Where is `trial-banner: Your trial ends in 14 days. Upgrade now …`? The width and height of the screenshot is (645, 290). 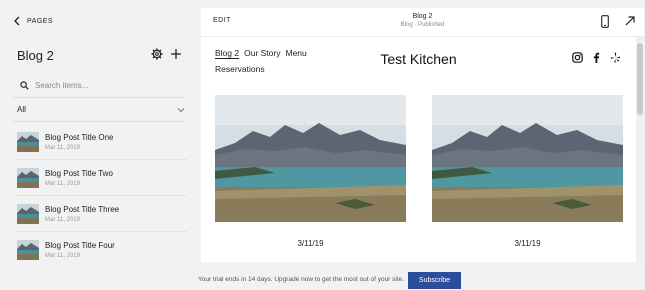 trial-banner: Your trial ends in 14 days. Upgrade now … is located at coordinates (322, 276).